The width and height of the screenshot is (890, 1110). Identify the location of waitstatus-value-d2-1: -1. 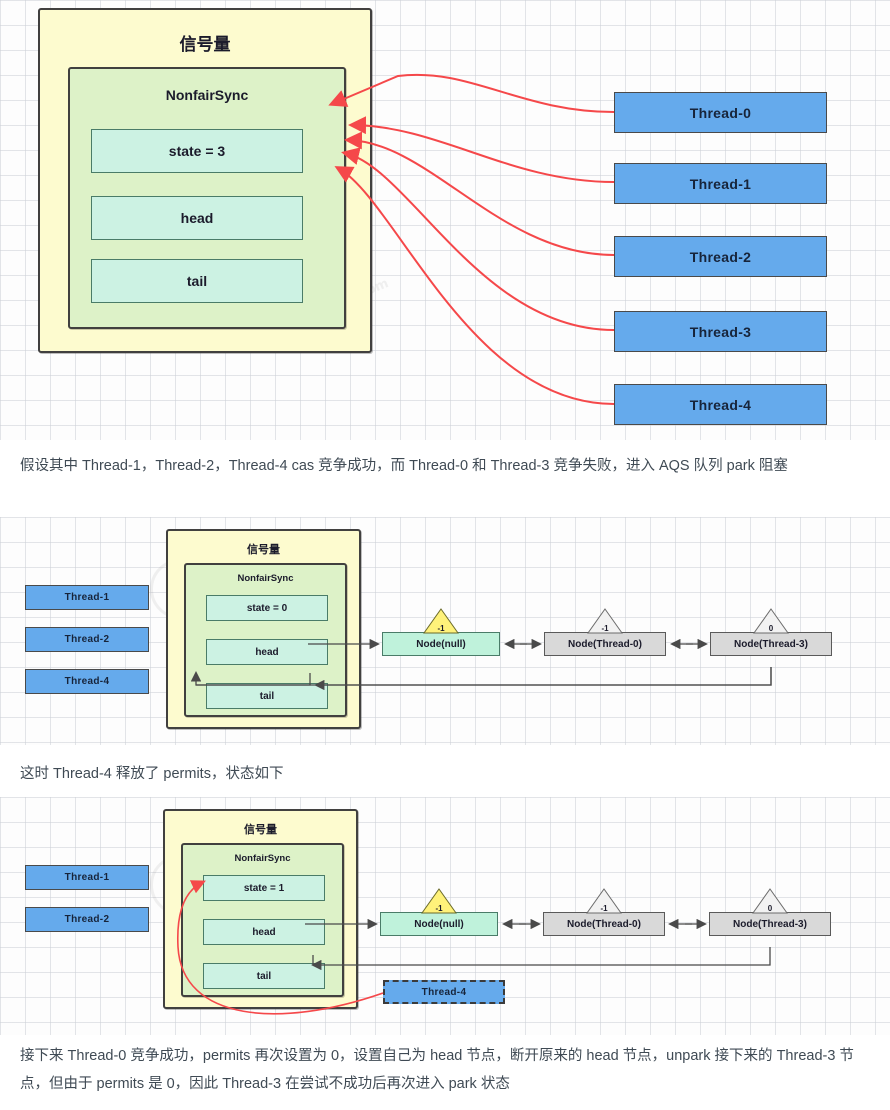
(605, 628).